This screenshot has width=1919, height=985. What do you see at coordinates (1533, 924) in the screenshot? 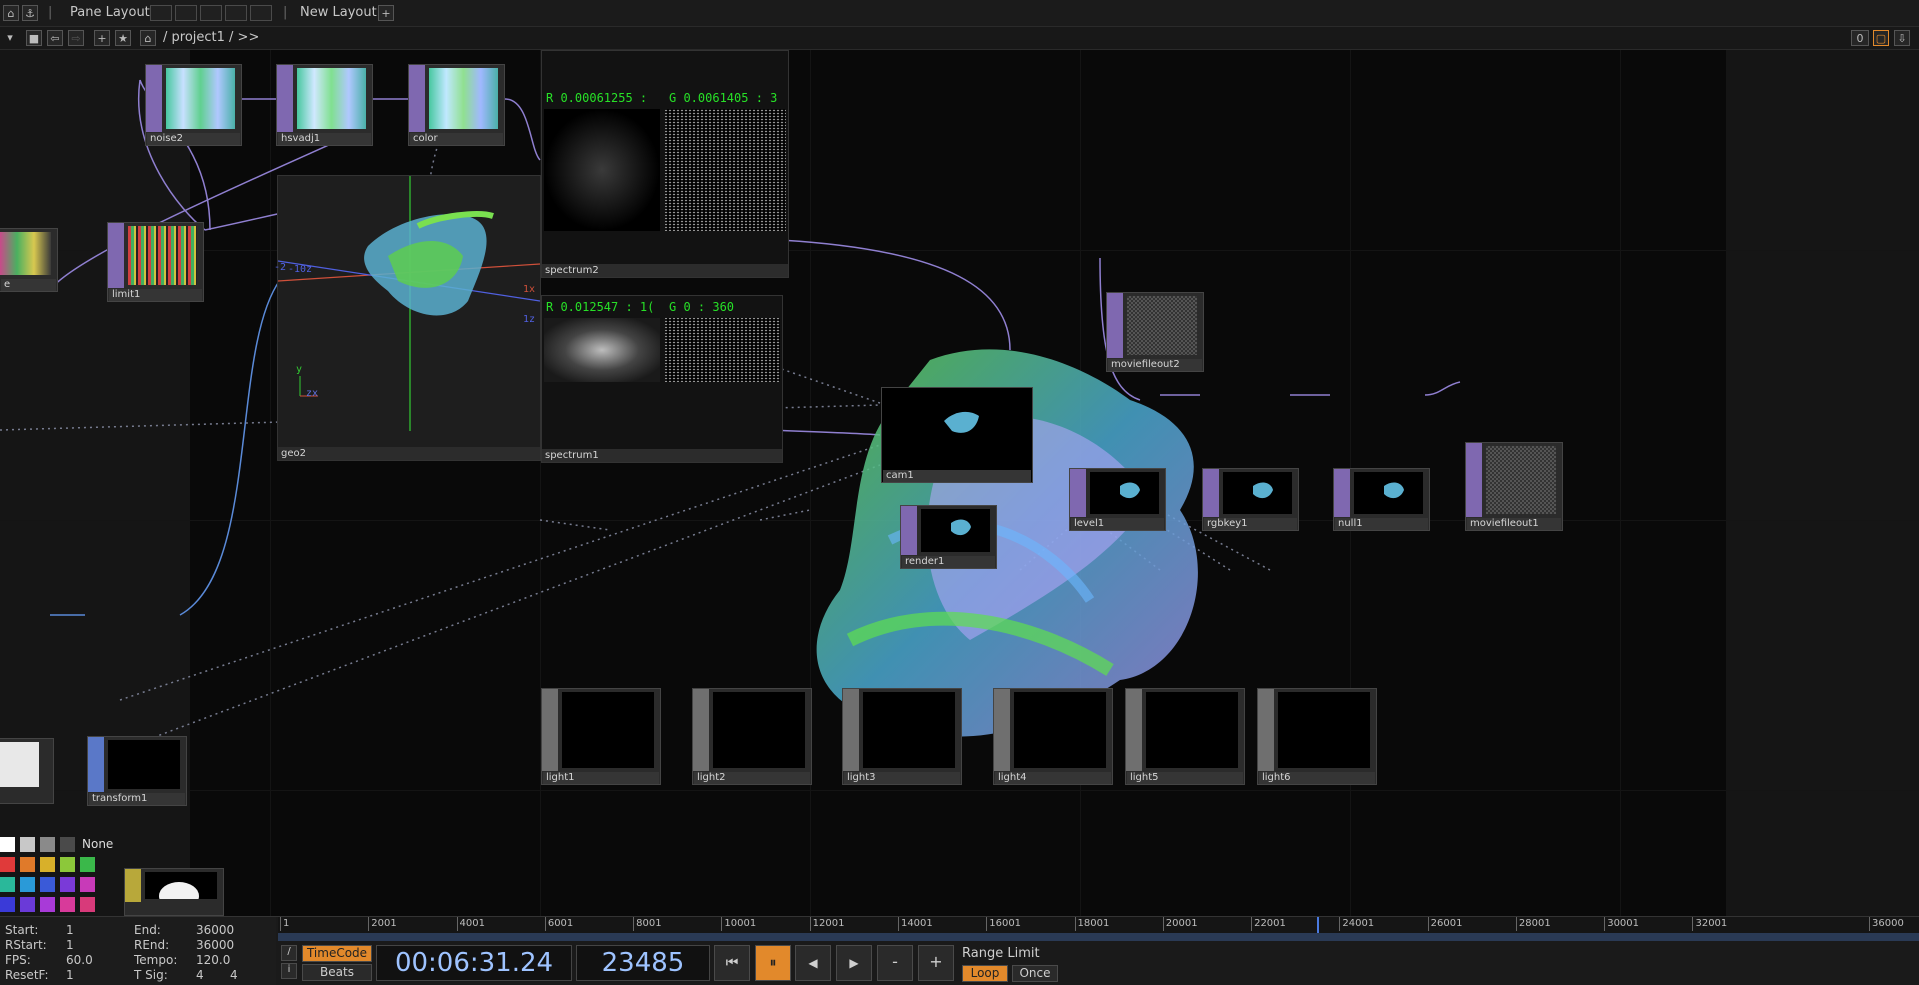
I see `timeline-tick: 28001` at bounding box center [1533, 924].